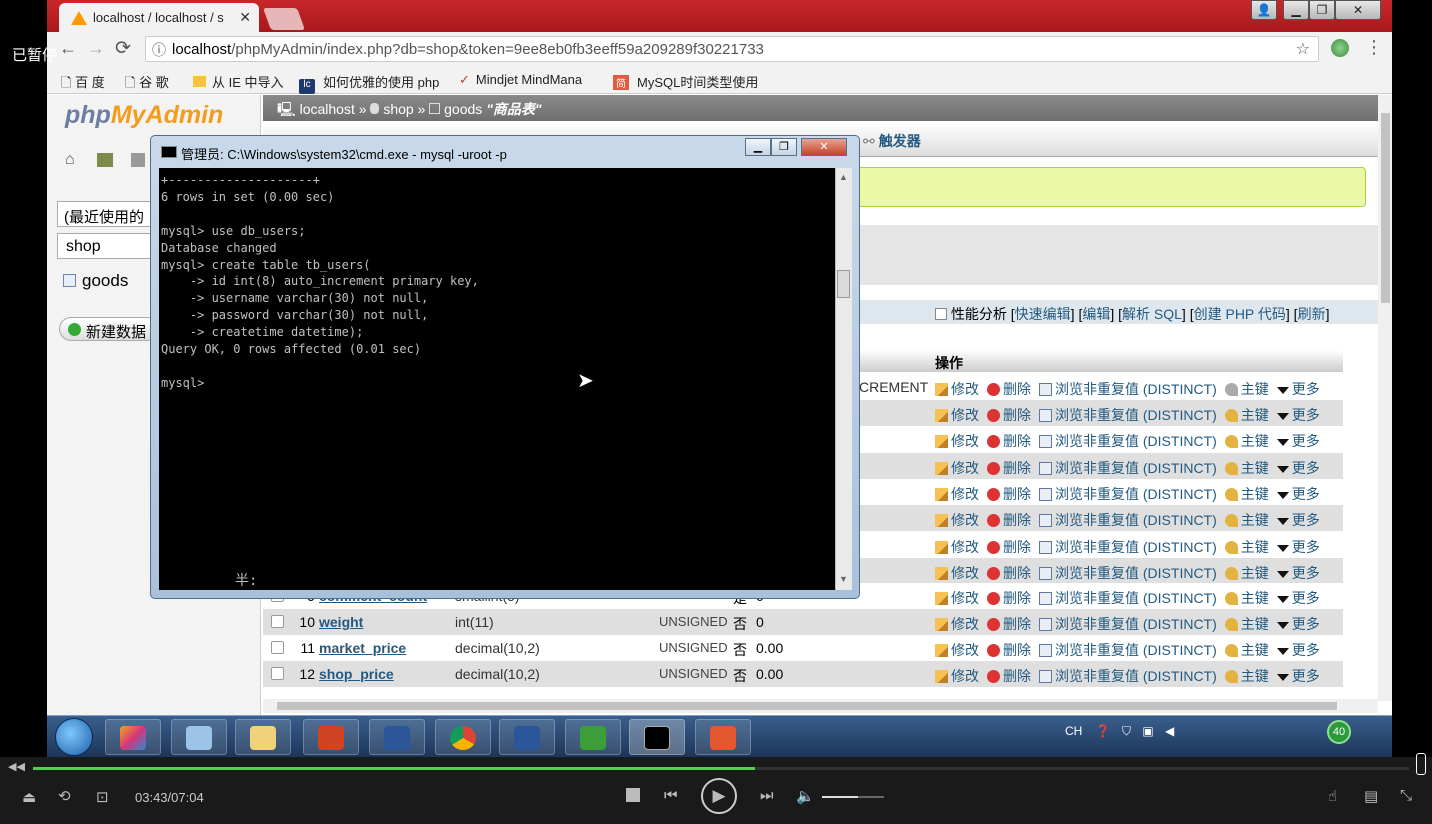  What do you see at coordinates (1312, 314) in the screenshot?
I see `refresh-link: 刷新` at bounding box center [1312, 314].